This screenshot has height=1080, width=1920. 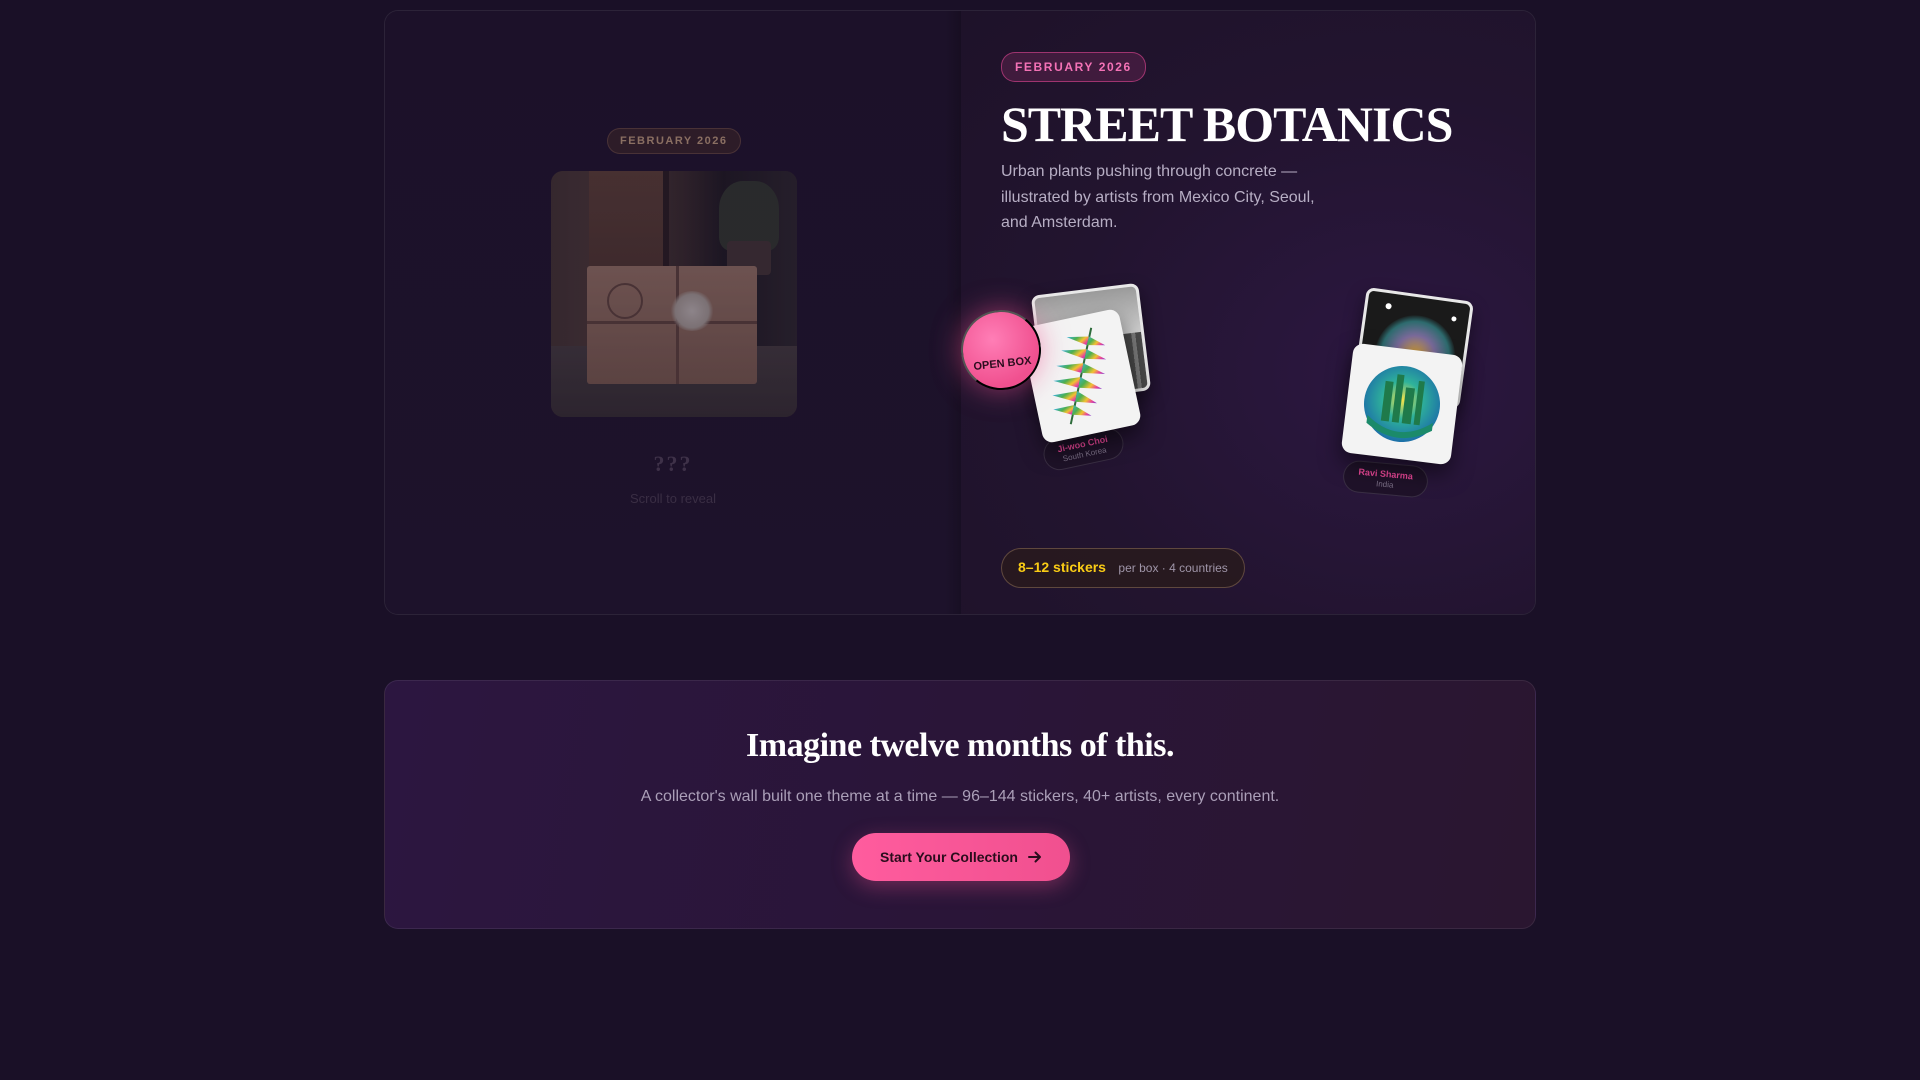 What do you see at coordinates (960, 745) in the screenshot?
I see `cta-title: Imagine twelve months of this.` at bounding box center [960, 745].